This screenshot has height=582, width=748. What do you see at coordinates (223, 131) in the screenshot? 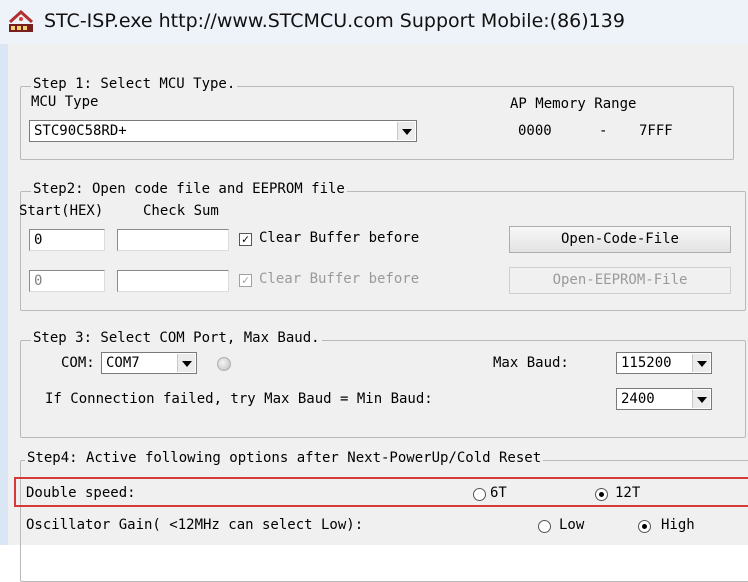
I see `mcu-type-select: STC90C58RD+` at bounding box center [223, 131].